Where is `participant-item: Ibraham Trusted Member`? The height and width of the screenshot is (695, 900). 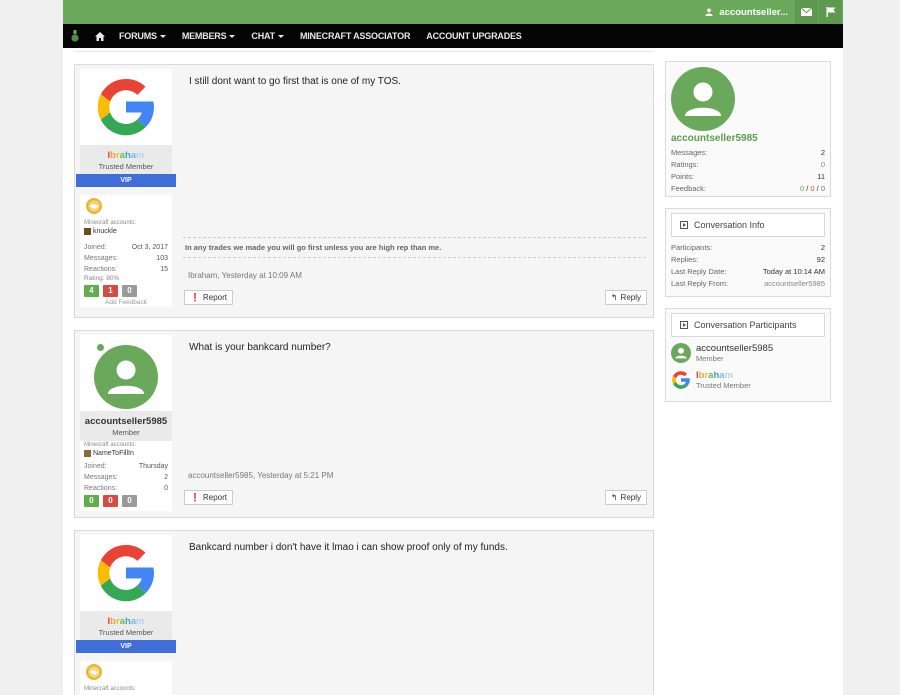 participant-item: Ibraham Trusted Member is located at coordinates (748, 380).